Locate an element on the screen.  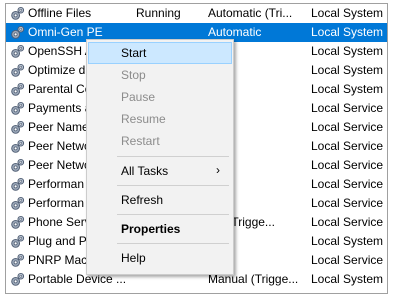
menu-item-all-tasks-label: All Tasks is located at coordinates (145, 171).